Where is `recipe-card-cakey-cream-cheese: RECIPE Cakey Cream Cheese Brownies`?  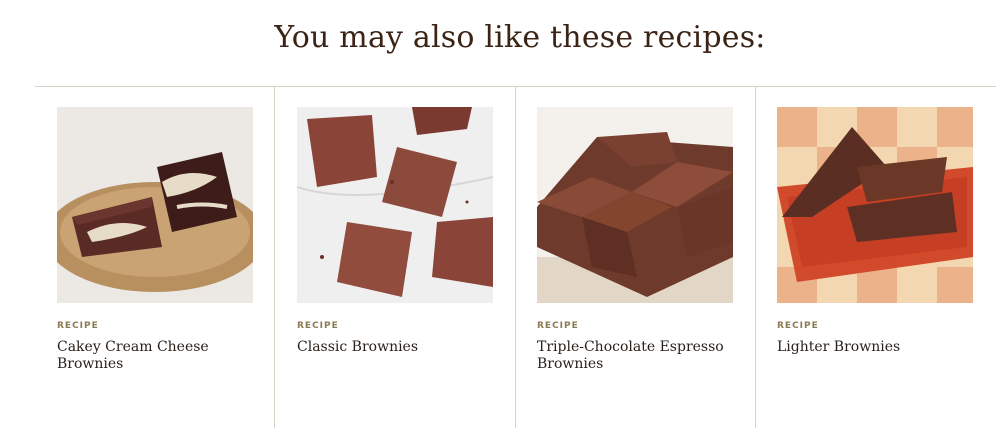 recipe-card-cakey-cream-cheese: RECIPE Cakey Cream Cheese Brownies is located at coordinates (155, 240).